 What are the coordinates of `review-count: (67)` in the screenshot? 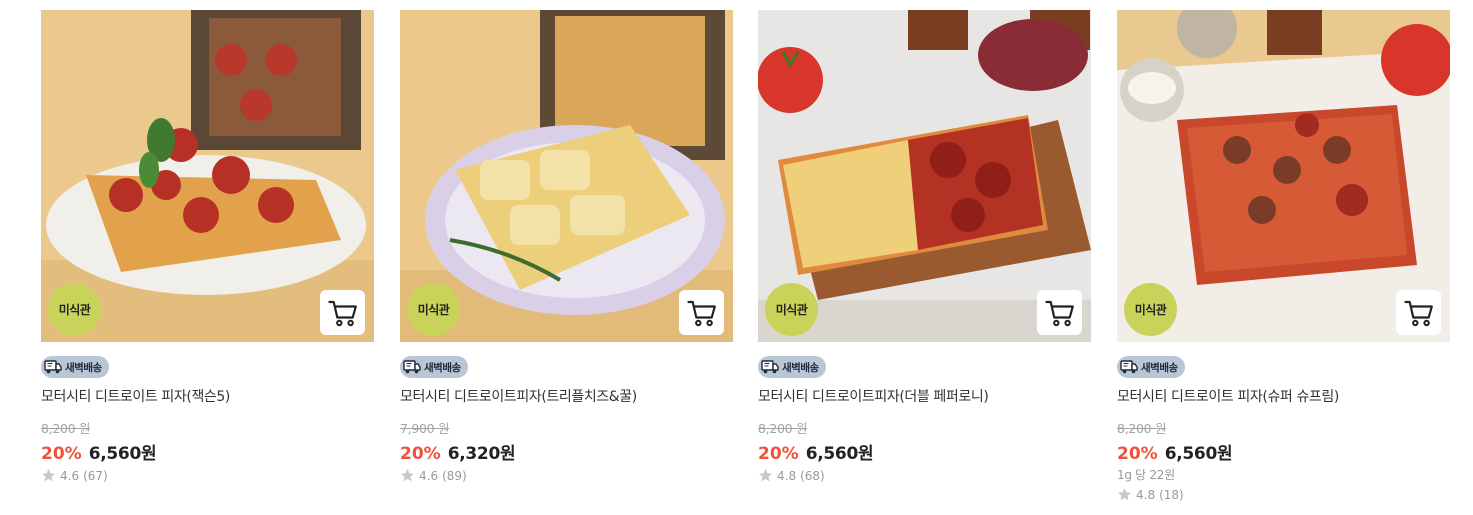 It's located at (95, 475).